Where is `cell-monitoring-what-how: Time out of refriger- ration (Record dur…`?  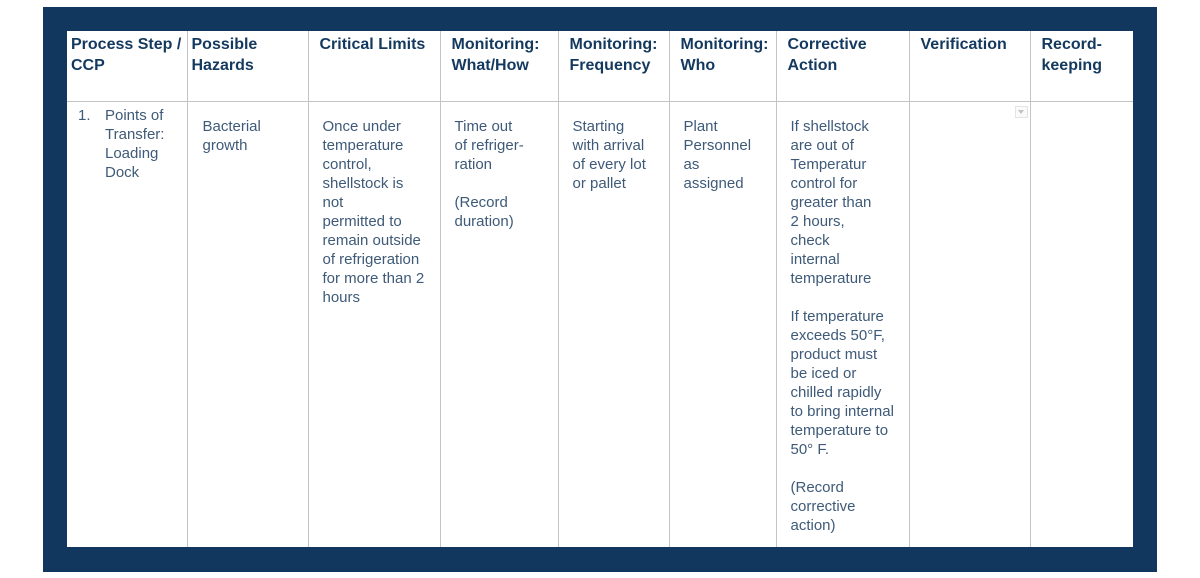 cell-monitoring-what-how: Time out of refriger- ration (Record dur… is located at coordinates (499, 323).